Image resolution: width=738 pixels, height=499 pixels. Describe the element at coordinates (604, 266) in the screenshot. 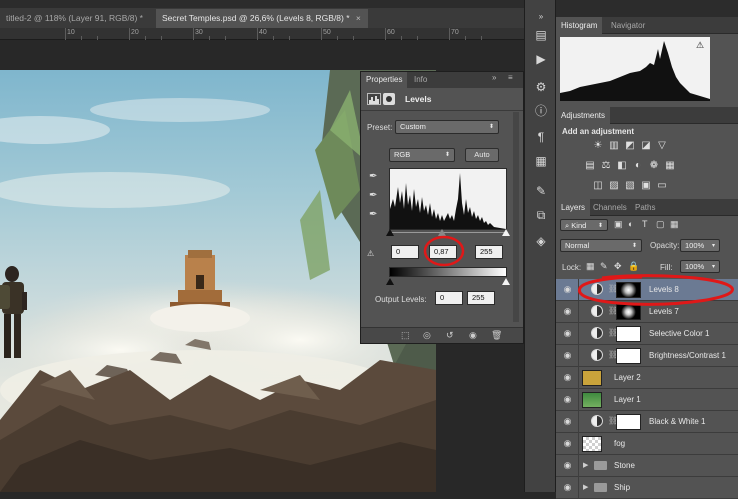

I see `lock-pixels-icon: ✎` at that location.